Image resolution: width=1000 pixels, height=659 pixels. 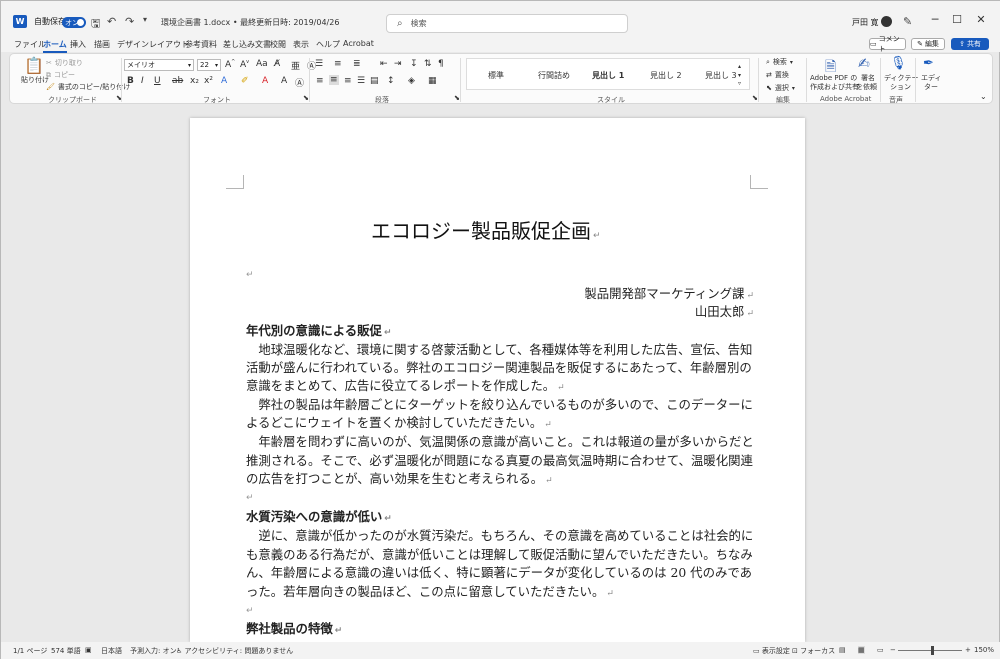 I want to click on customize-qat-icon: ▾, so click(x=145, y=19).